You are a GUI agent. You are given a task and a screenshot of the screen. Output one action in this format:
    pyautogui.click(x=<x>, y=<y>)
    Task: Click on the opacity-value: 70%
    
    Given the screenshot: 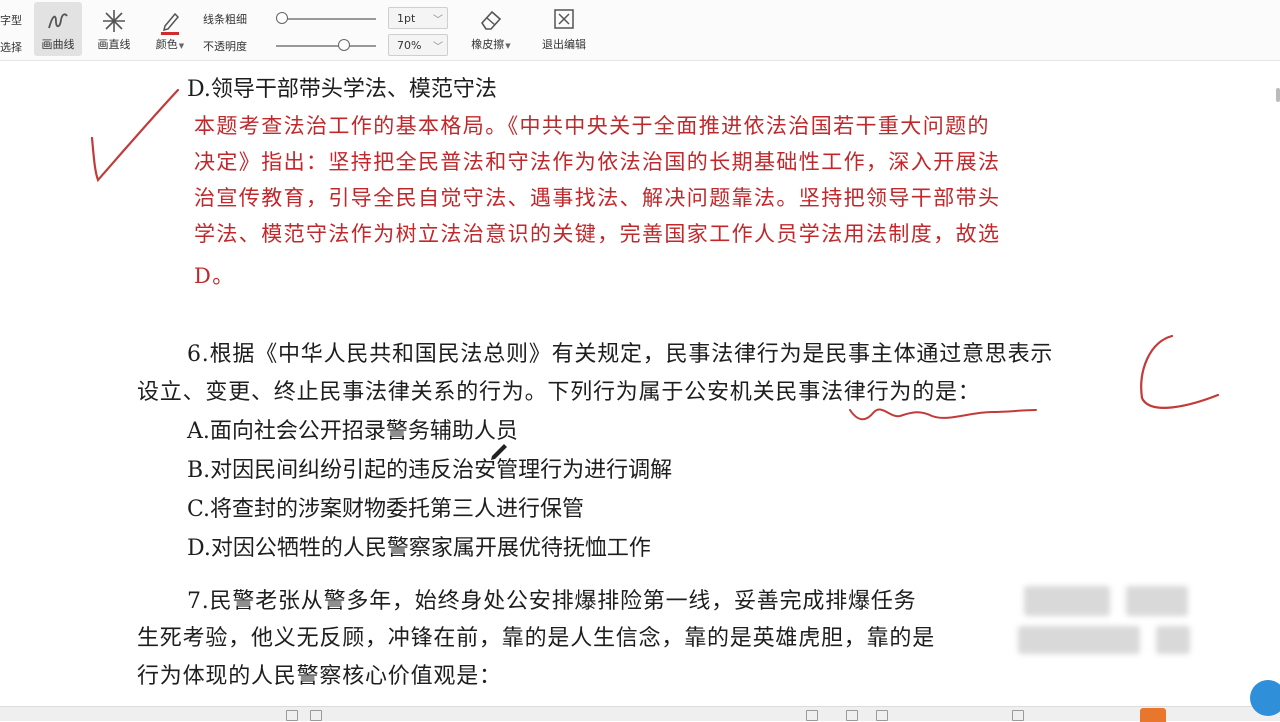 What is the action you would take?
    pyautogui.click(x=409, y=45)
    